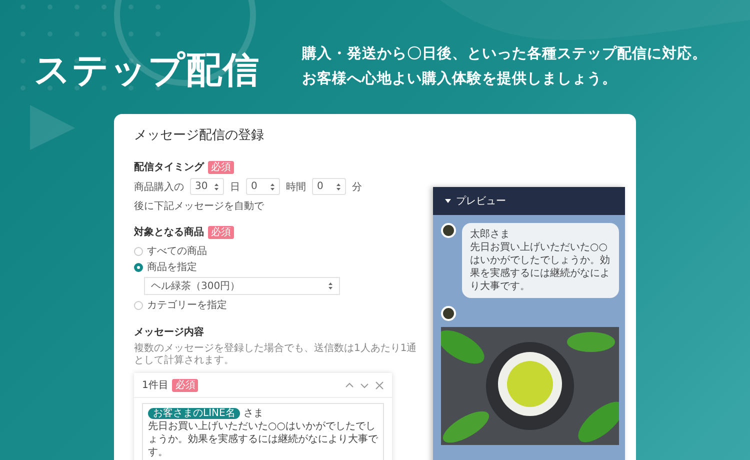 Image resolution: width=750 pixels, height=460 pixels. I want to click on preview-title: プレビュー, so click(481, 201).